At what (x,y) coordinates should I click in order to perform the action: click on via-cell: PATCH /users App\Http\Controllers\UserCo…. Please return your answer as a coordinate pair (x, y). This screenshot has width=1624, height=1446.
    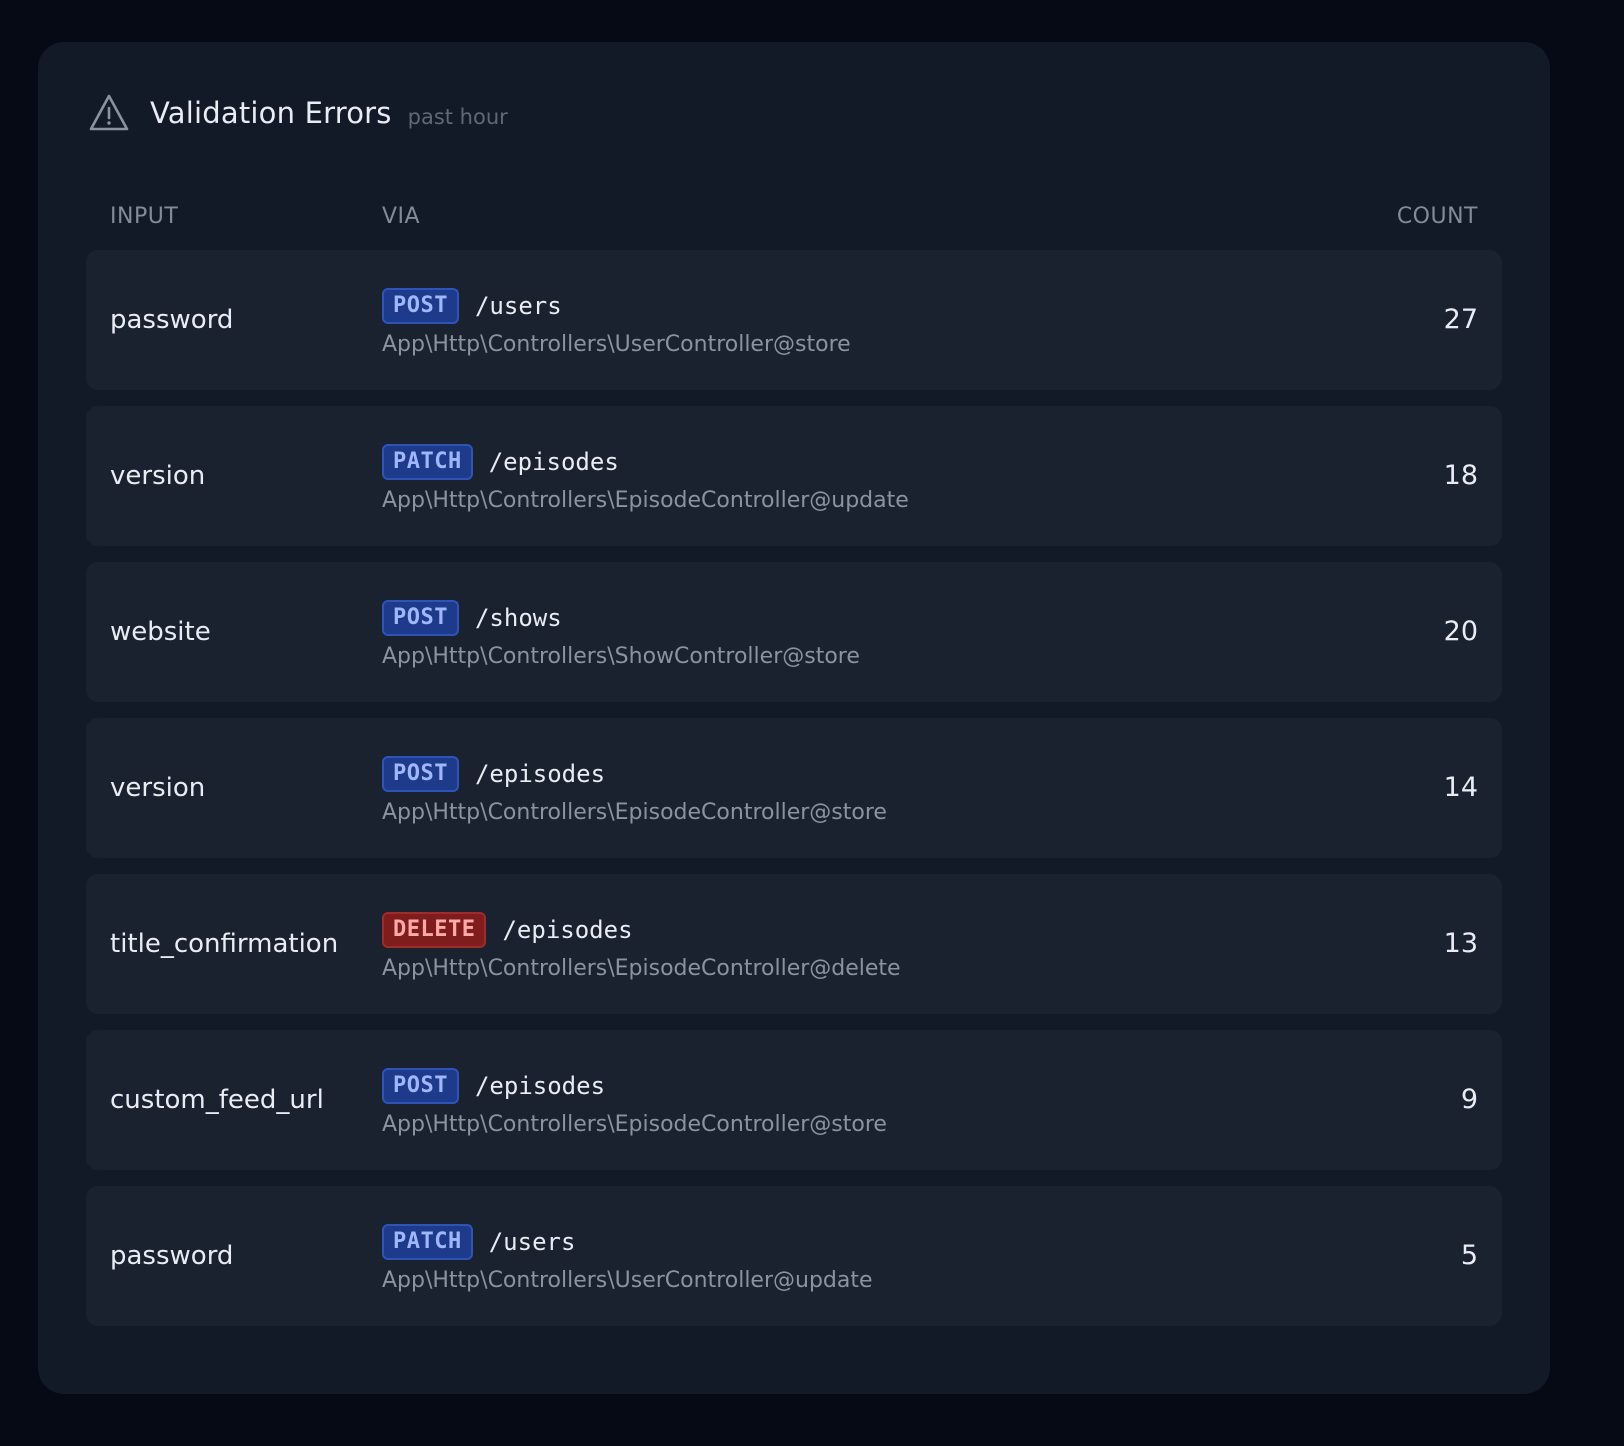
    Looking at the image, I should click on (627, 1258).